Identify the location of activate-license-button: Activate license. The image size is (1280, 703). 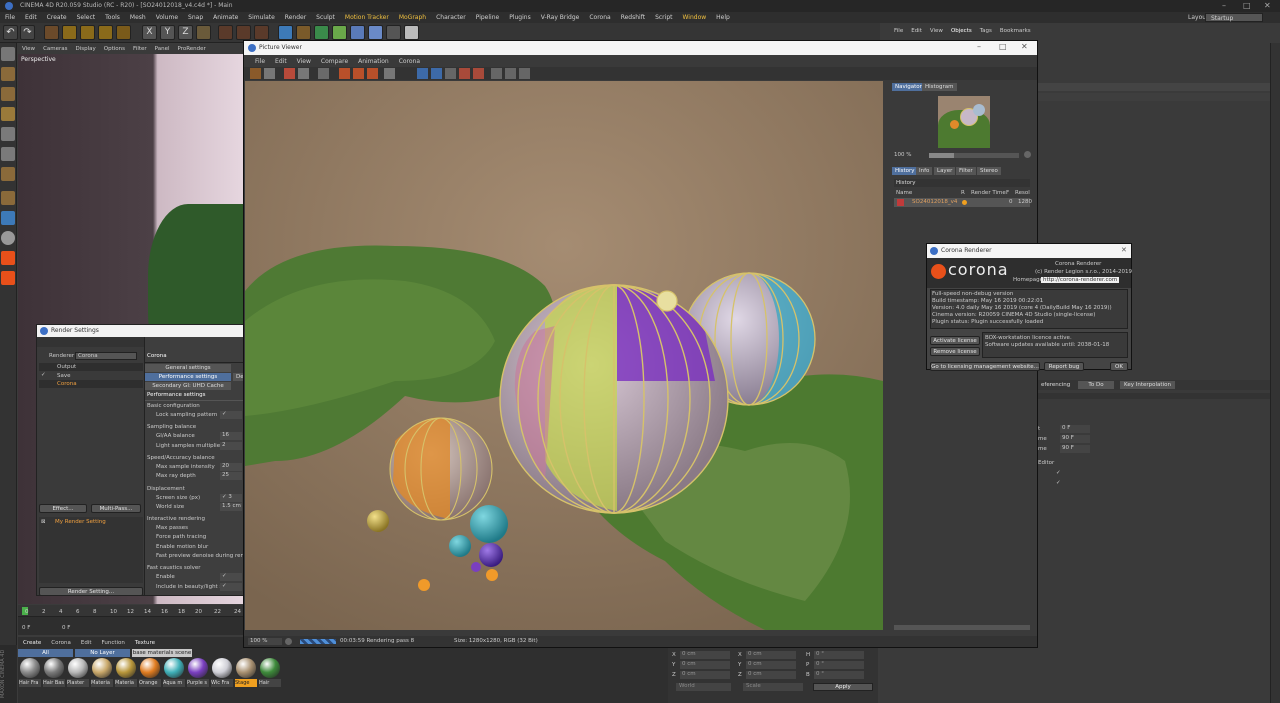
(955, 340).